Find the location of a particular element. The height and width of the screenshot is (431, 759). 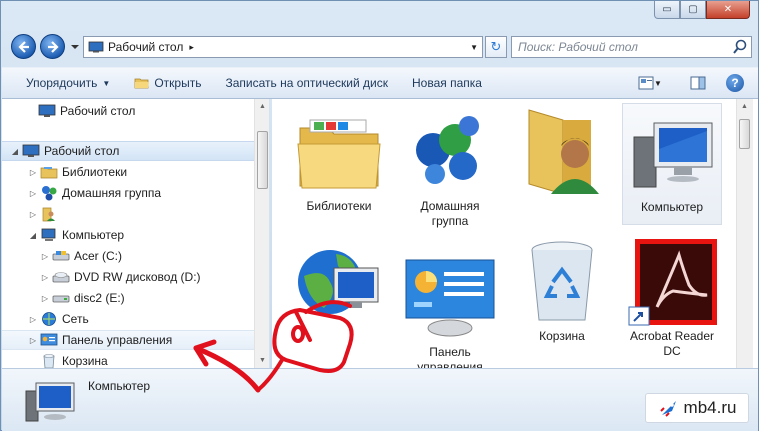

tree-item-libraries: ▷ Библиотеки is located at coordinates (128, 172).